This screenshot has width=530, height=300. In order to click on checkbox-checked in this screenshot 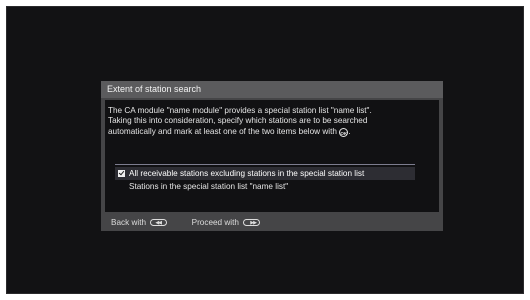, I will do `click(121, 173)`.